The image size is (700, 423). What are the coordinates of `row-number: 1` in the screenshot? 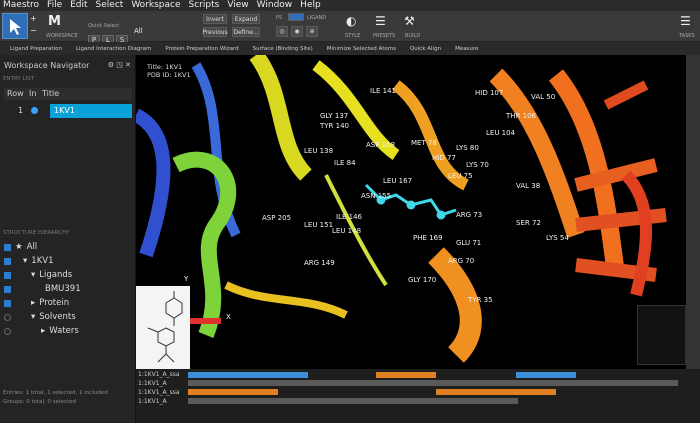 It's located at (21, 110).